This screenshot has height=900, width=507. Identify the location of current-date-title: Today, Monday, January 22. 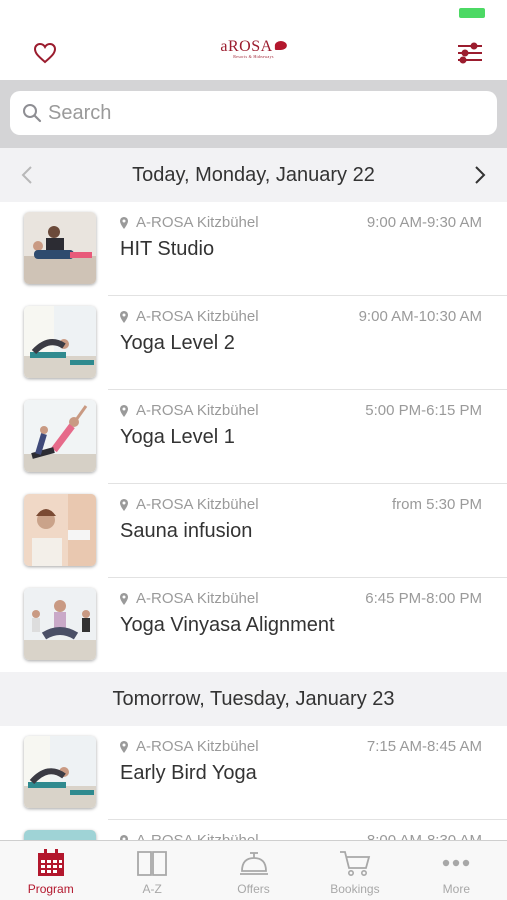
(253, 174).